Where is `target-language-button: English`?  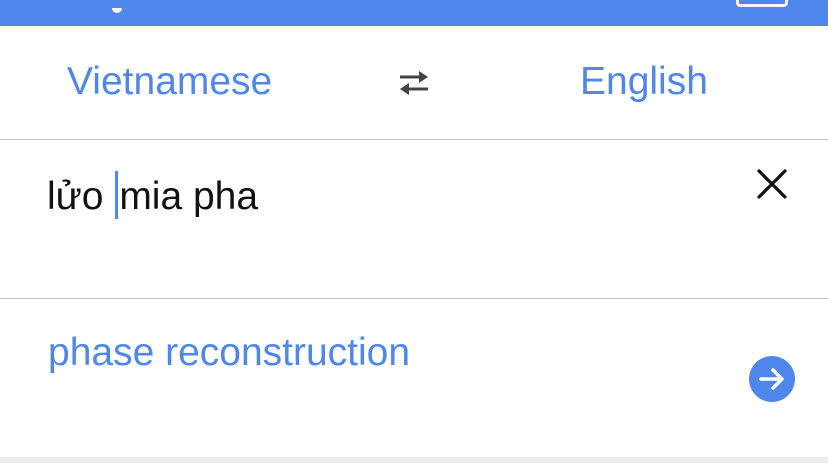
target-language-button: English is located at coordinates (644, 81).